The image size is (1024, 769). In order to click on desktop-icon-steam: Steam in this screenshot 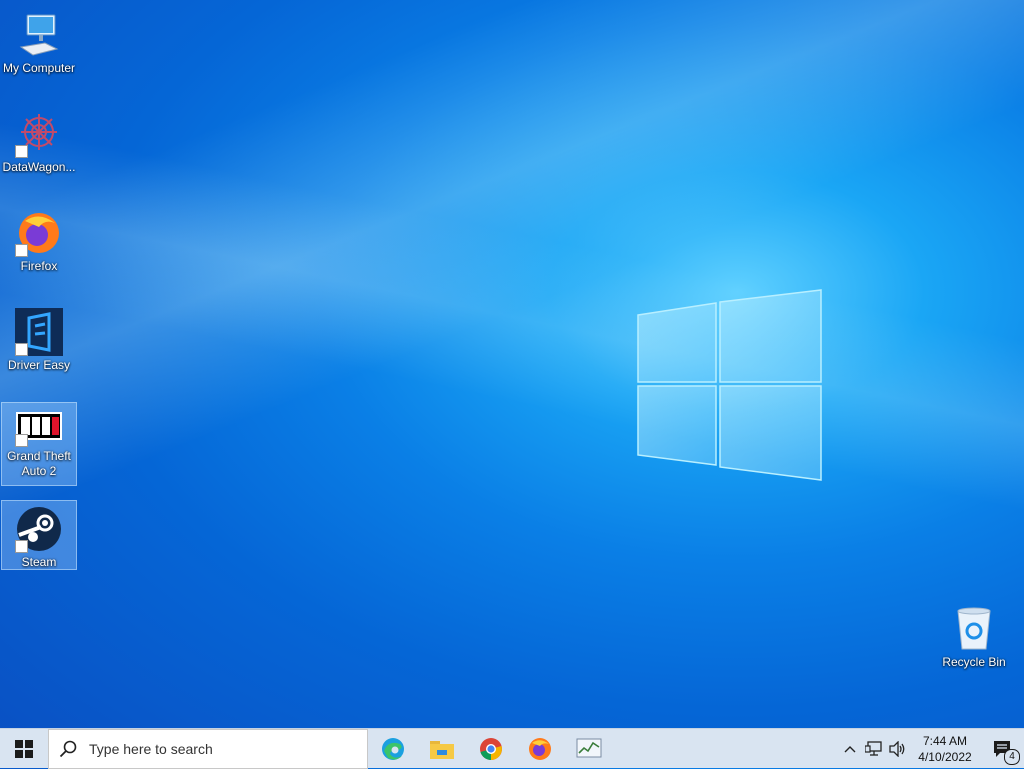, I will do `click(39, 535)`.